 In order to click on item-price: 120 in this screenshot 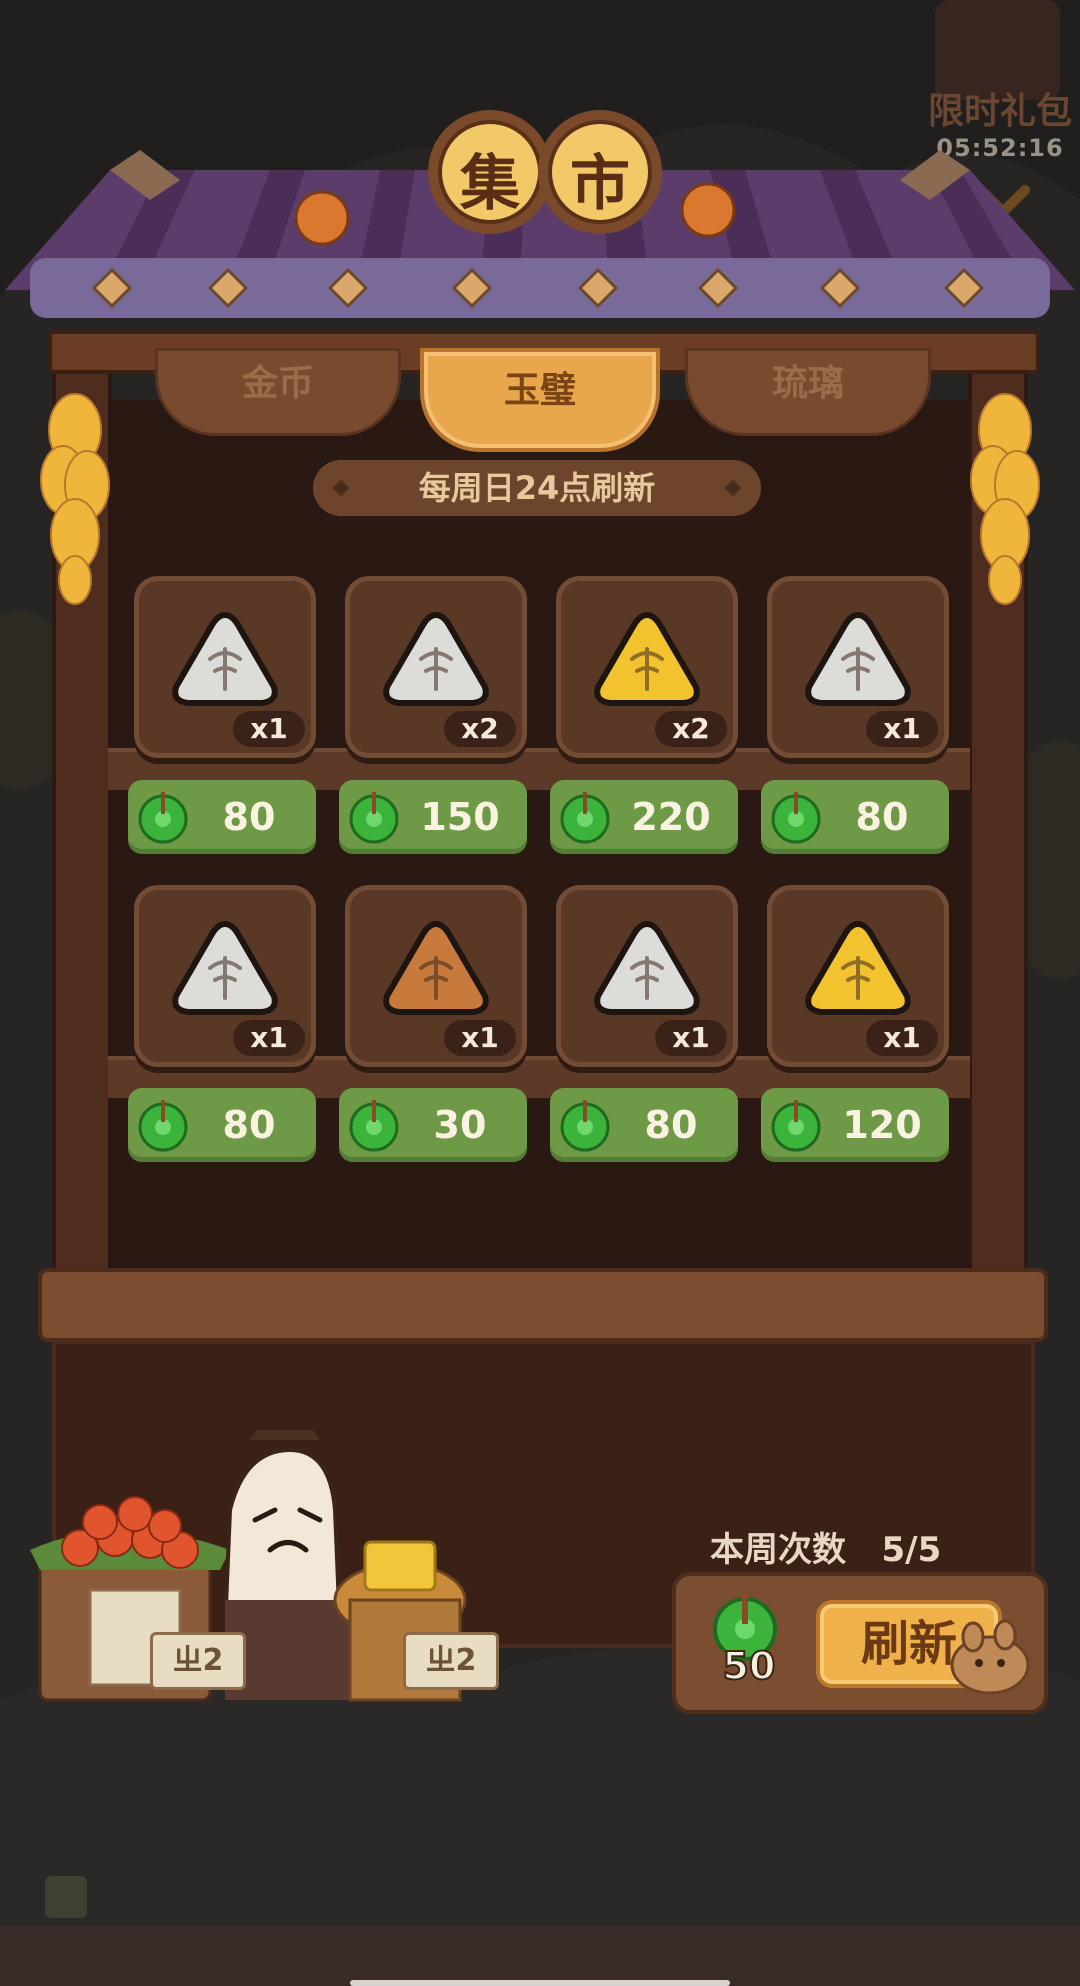, I will do `click(882, 1125)`.